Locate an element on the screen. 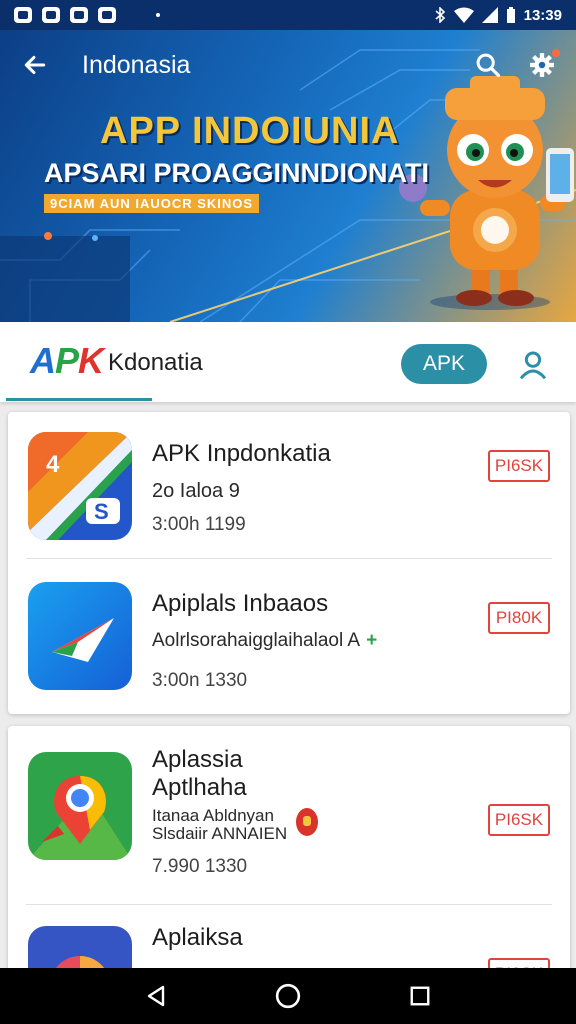  wifi-icon is located at coordinates (463, 15).